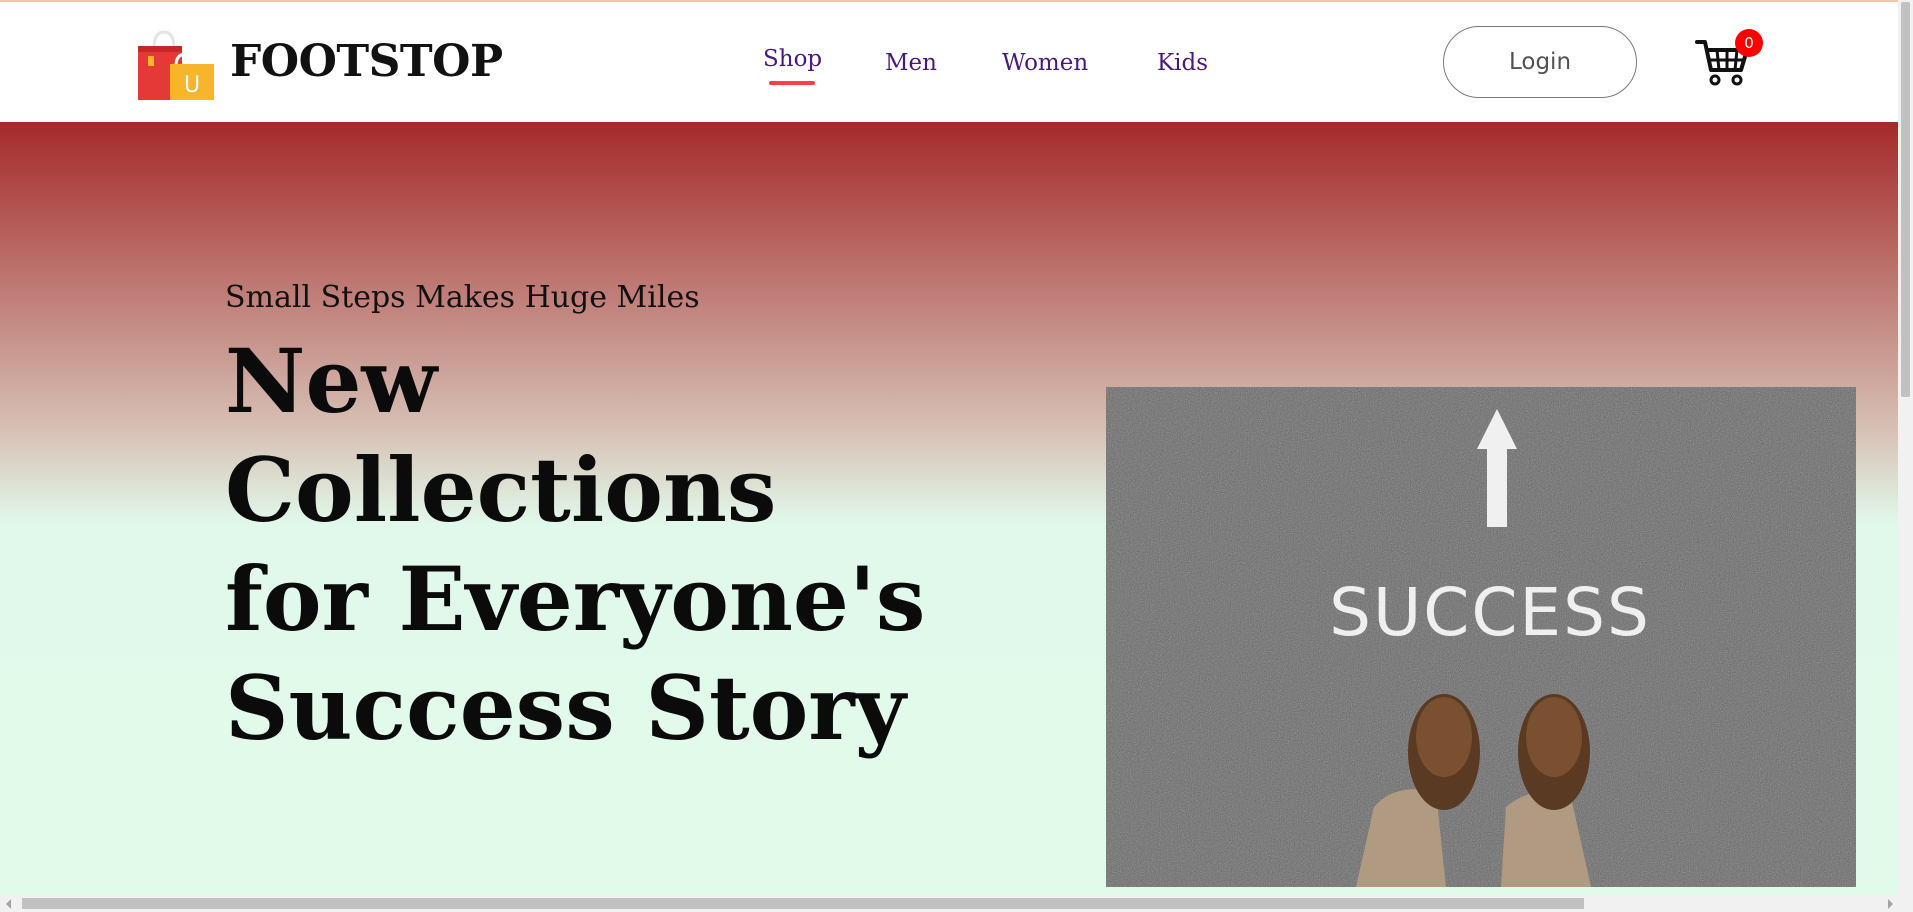  I want to click on shopping-bag-icon: U, so click(176, 64).